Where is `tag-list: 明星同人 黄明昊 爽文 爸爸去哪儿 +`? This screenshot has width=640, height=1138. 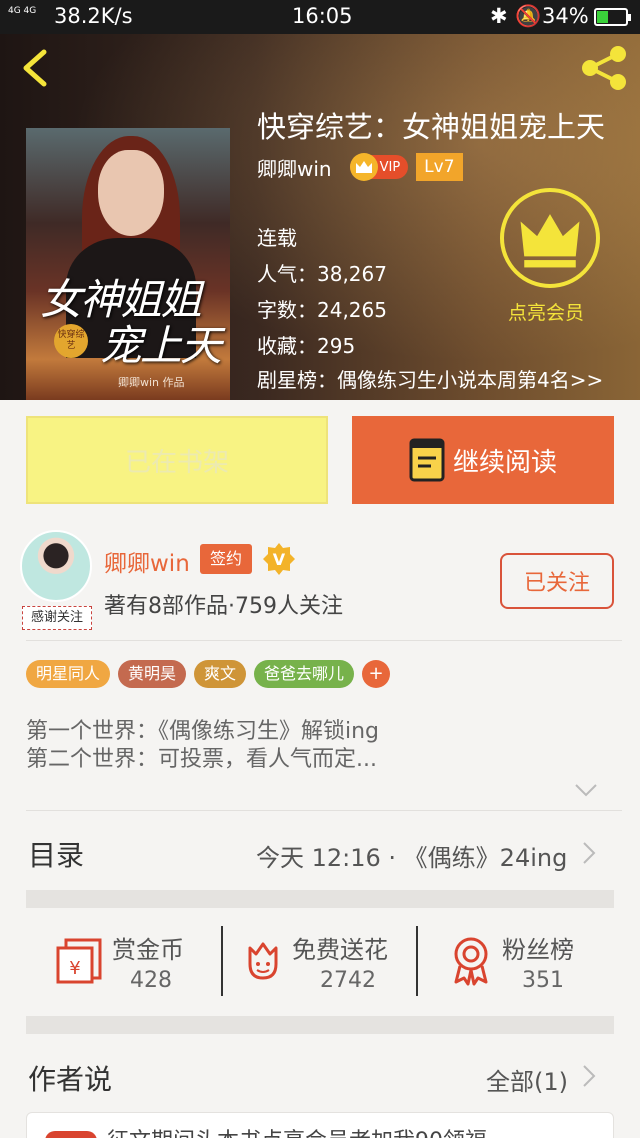
tag-list: 明星同人 黄明昊 爽文 爸爸去哪儿 + is located at coordinates (208, 674).